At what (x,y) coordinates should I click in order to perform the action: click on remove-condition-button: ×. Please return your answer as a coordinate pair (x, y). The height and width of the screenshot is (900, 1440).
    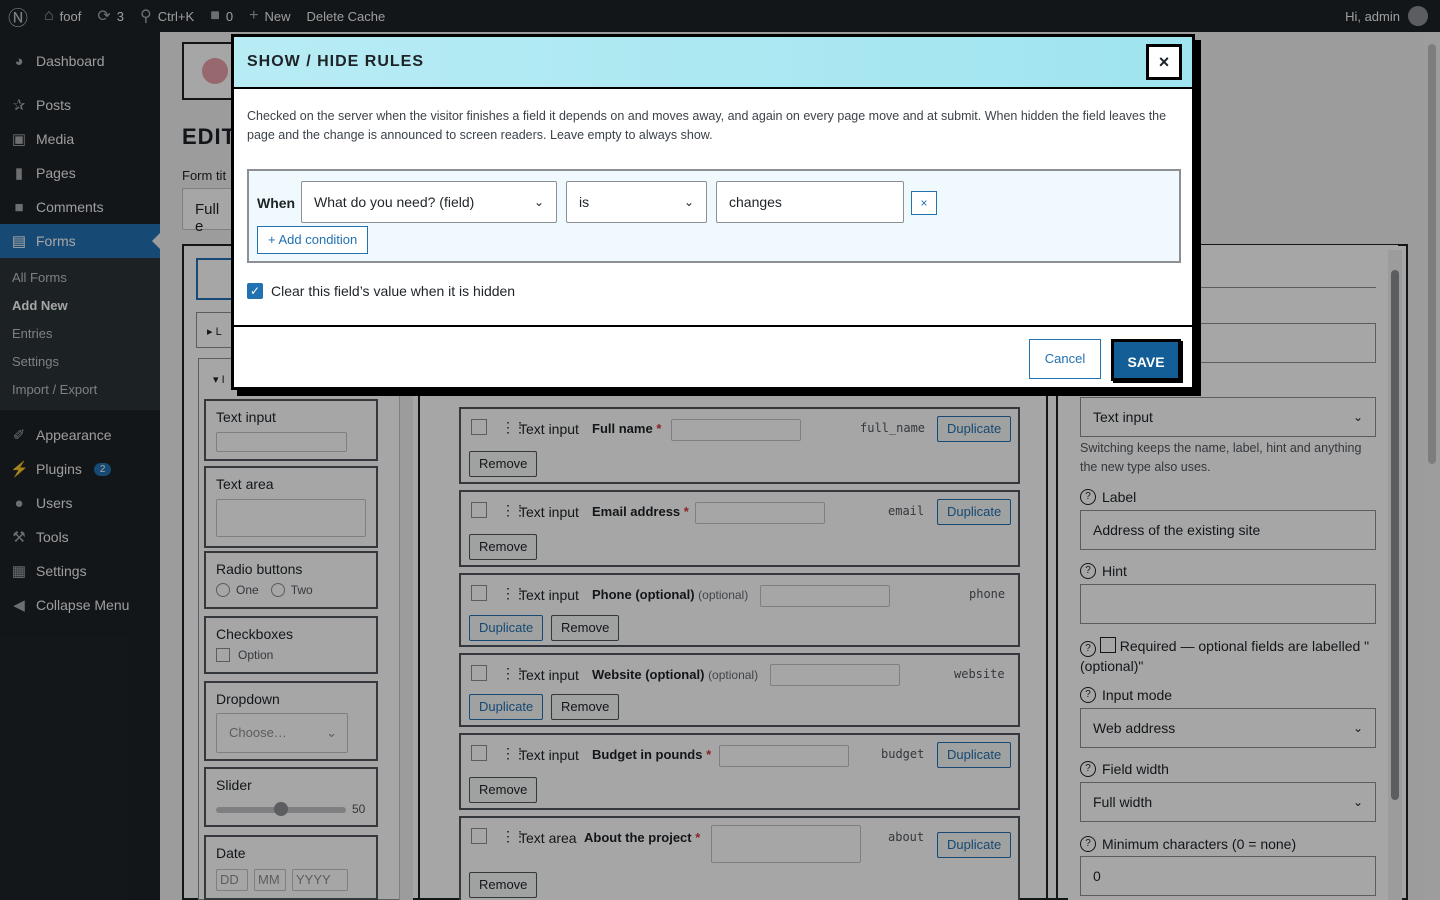
    Looking at the image, I should click on (924, 203).